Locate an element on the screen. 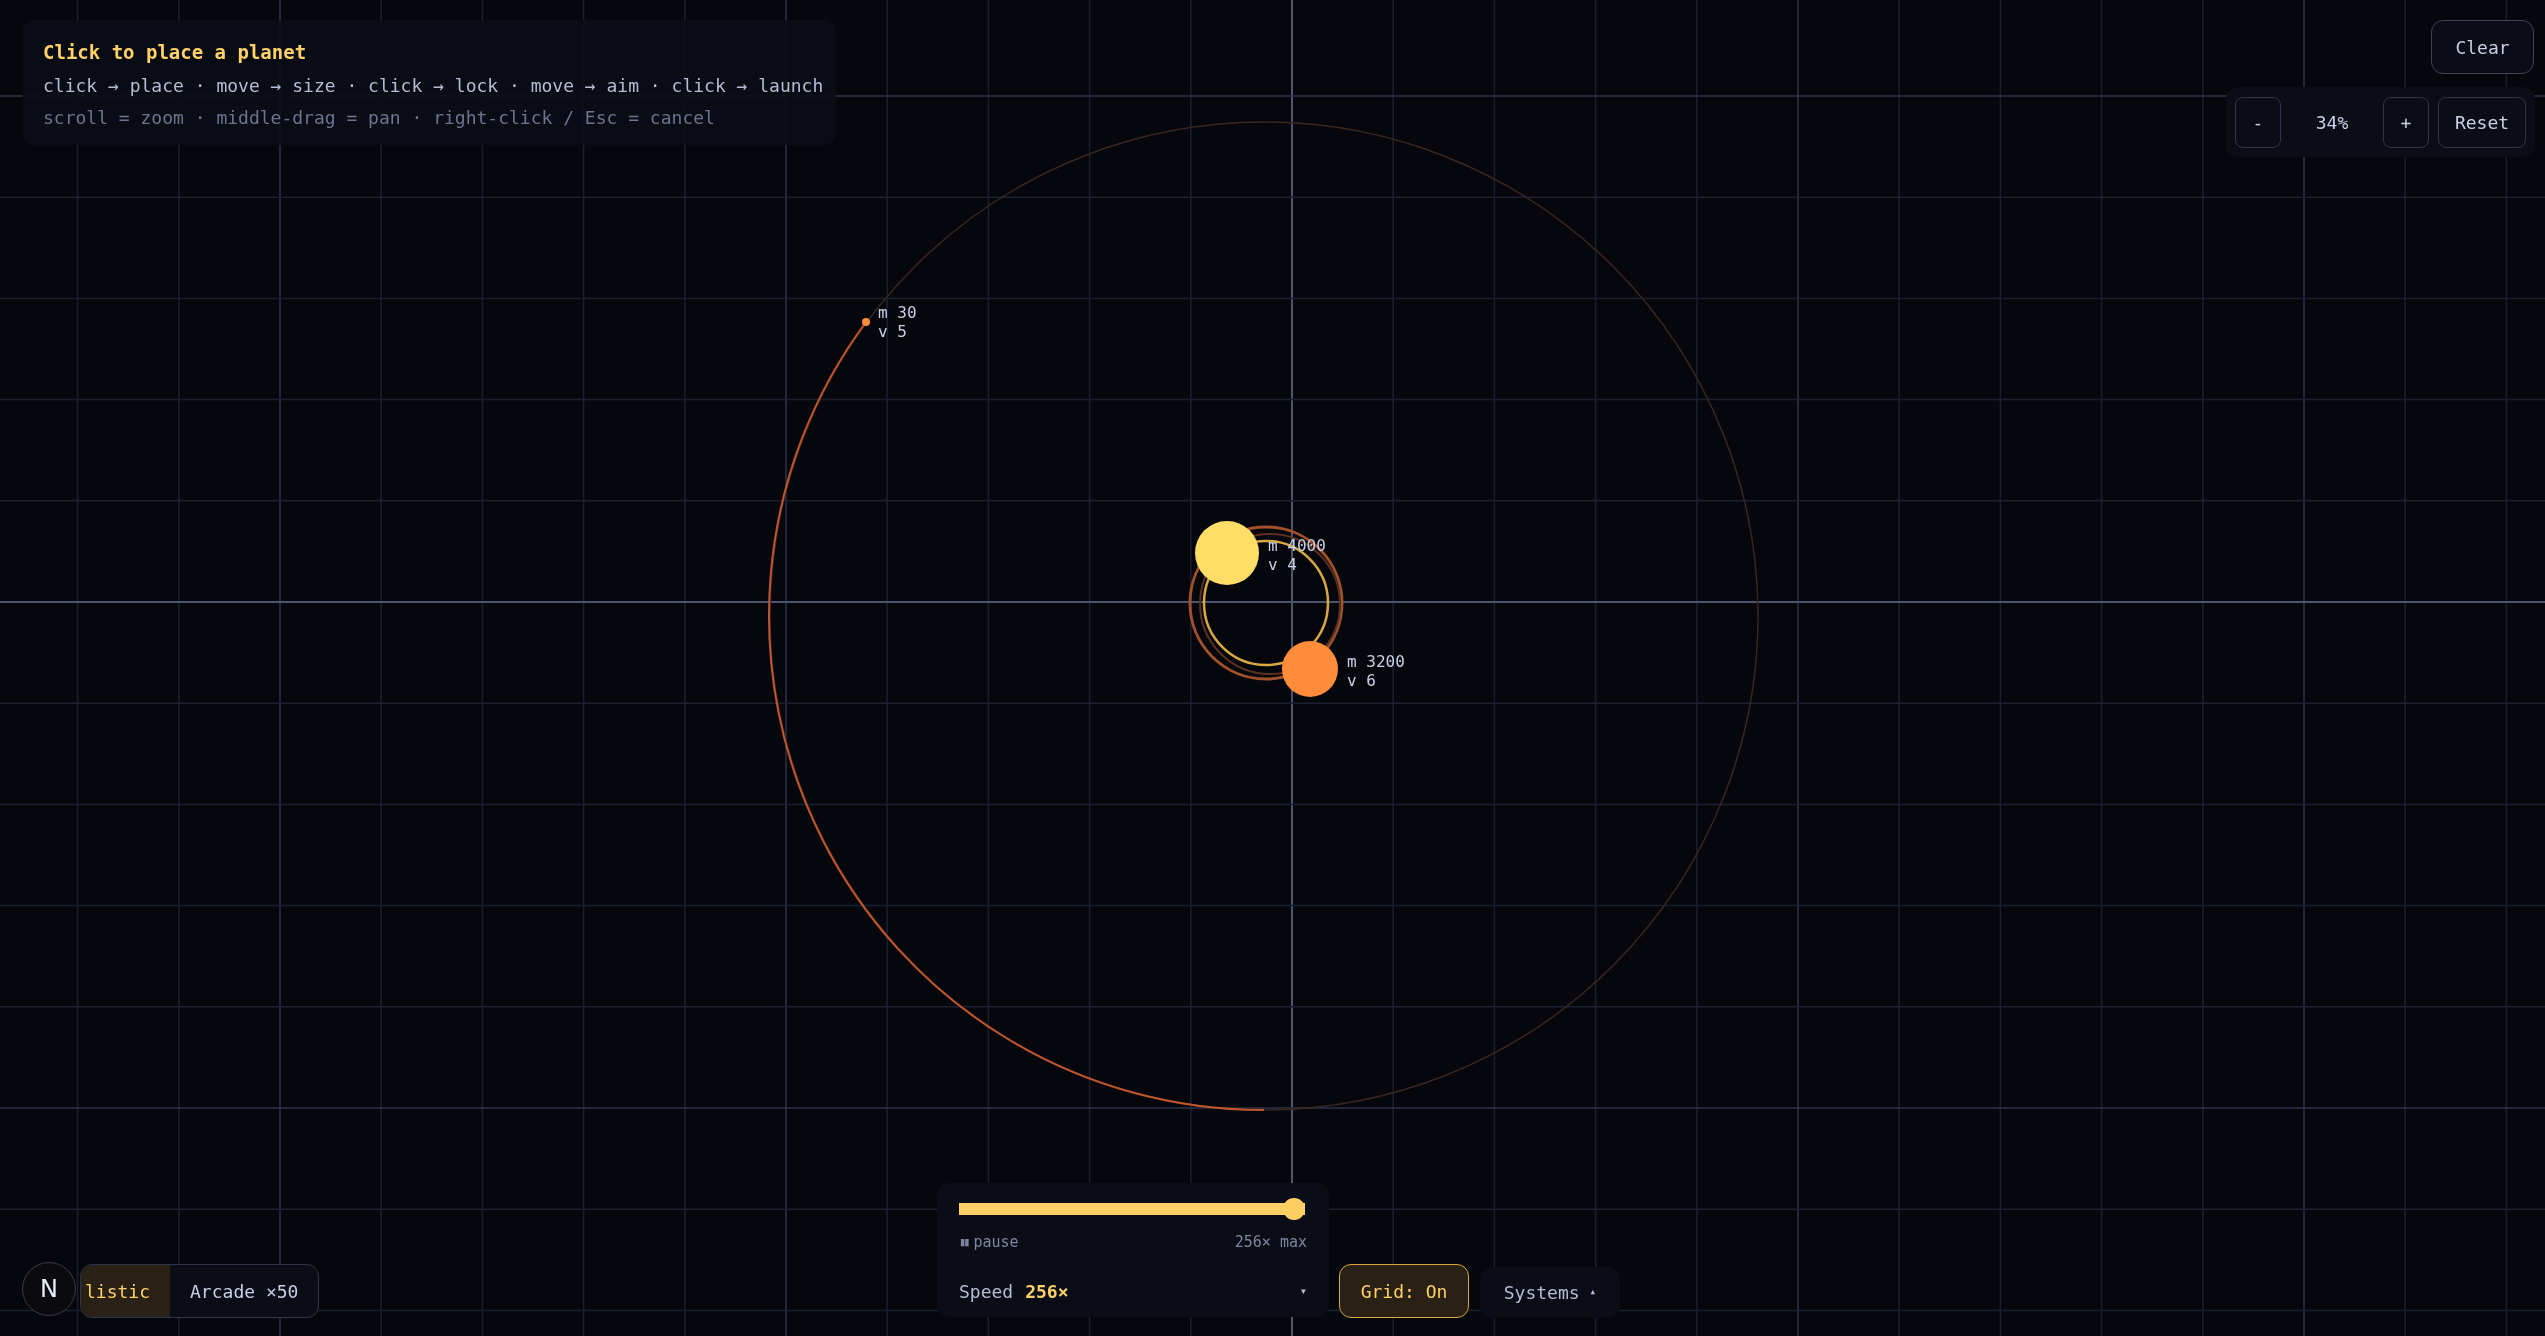  pause-label: pause is located at coordinates (996, 1242).